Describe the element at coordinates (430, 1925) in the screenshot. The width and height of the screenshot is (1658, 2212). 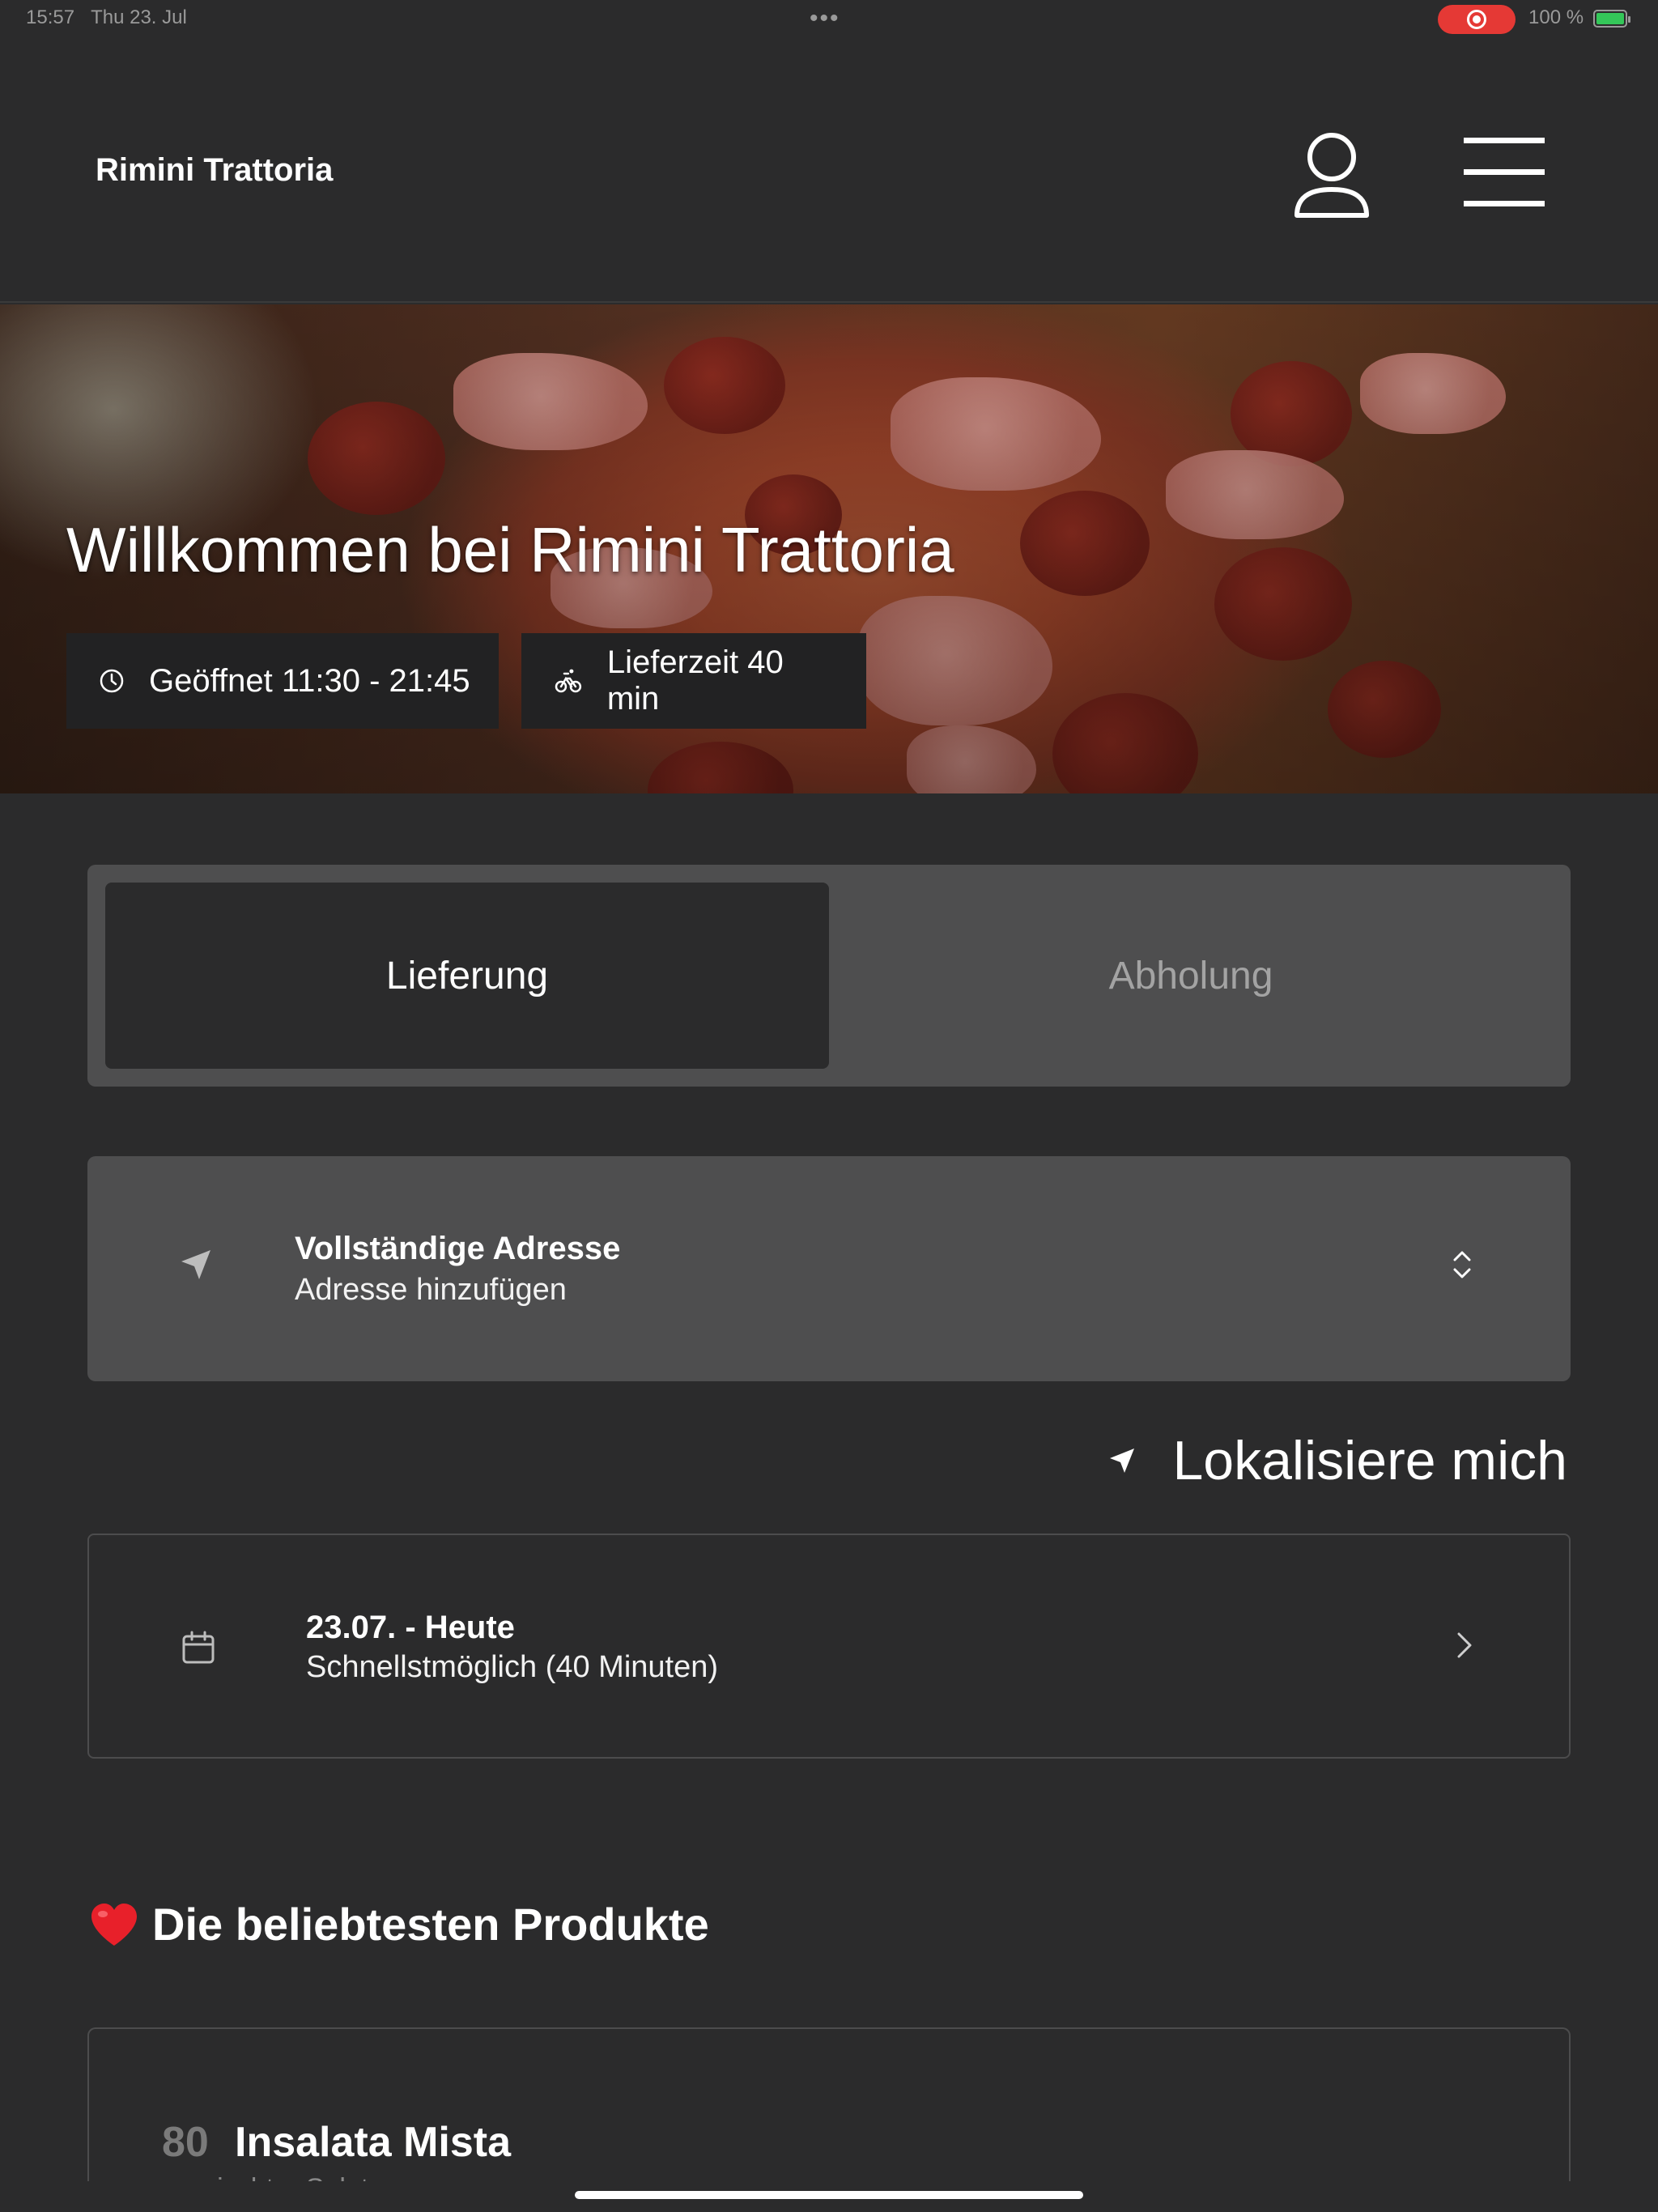
I see `popular-products-title: Die beliebtesten Produkte` at that location.